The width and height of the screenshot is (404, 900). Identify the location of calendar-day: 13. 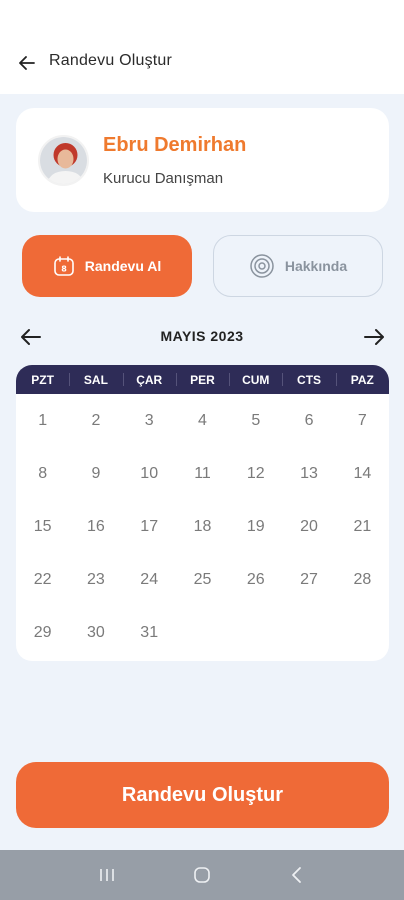
(308, 473).